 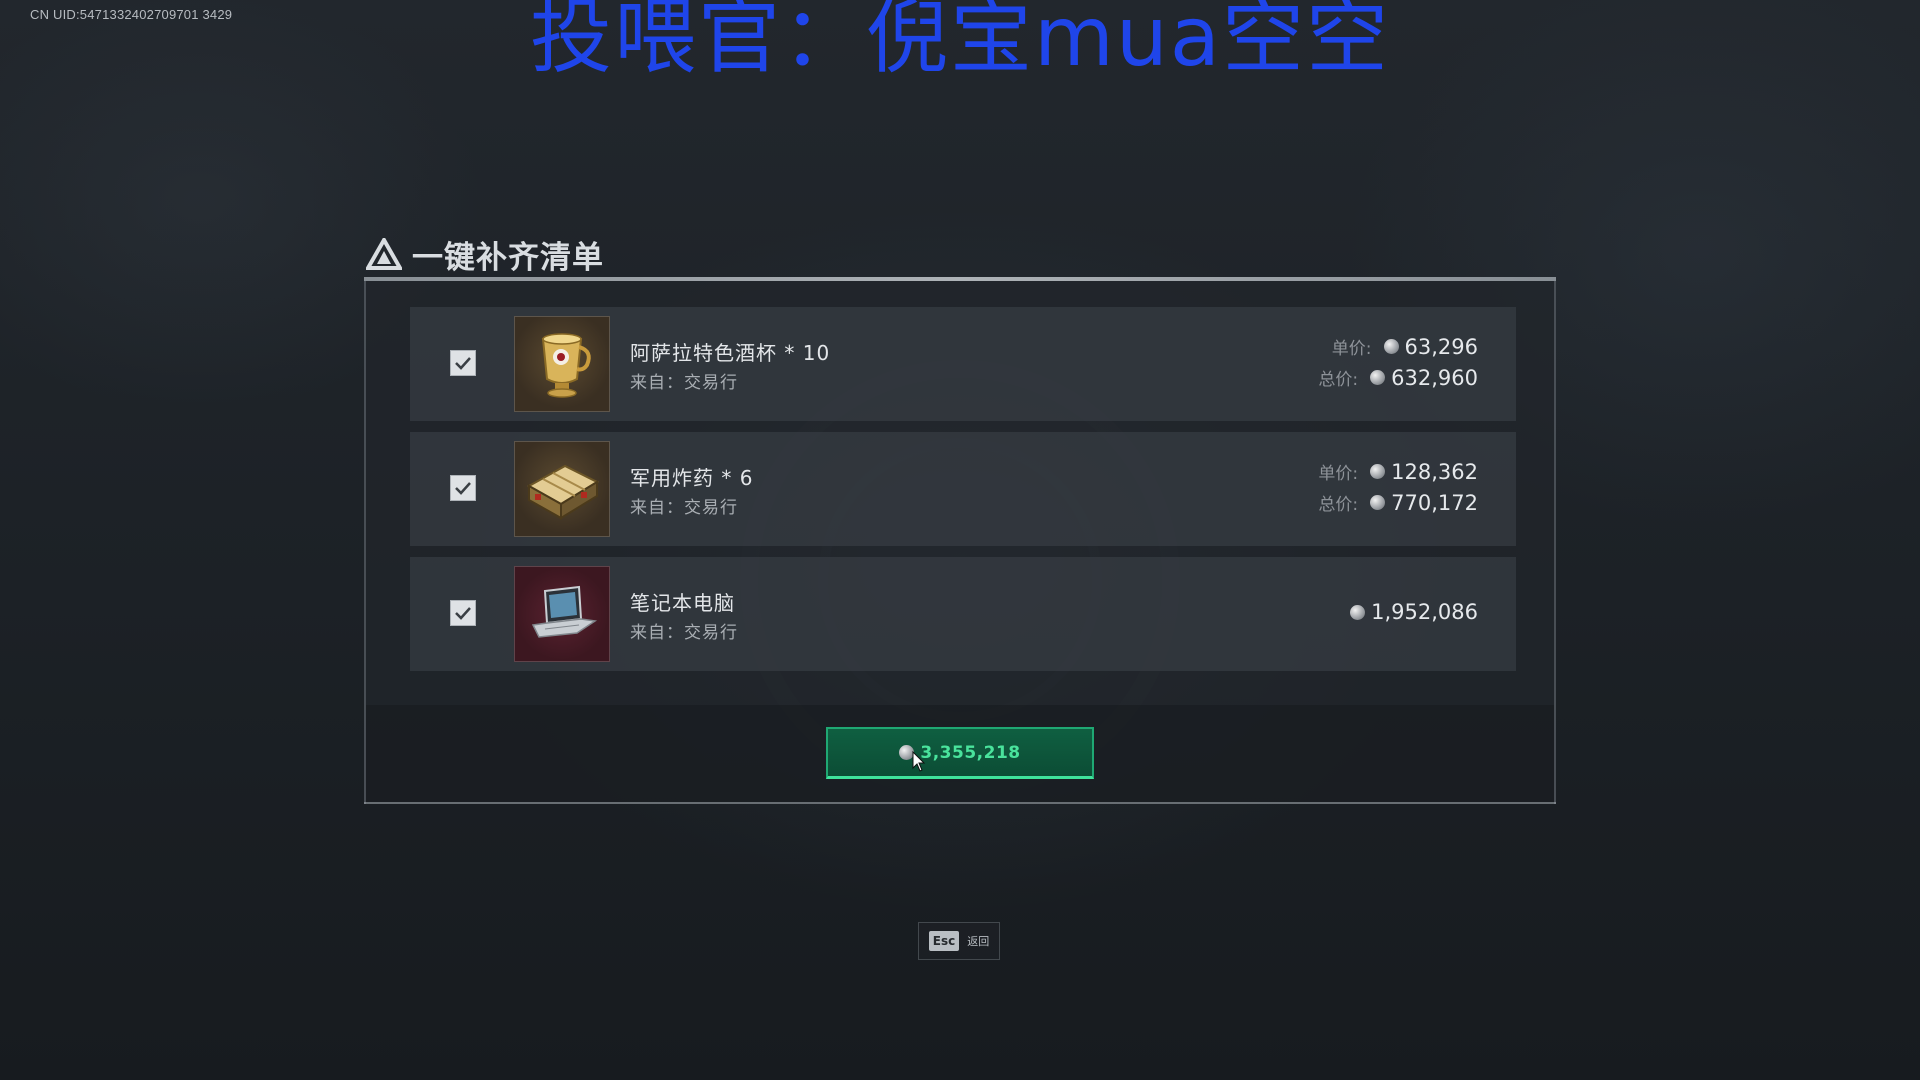 What do you see at coordinates (1424, 612) in the screenshot?
I see `item-price-value: 1,952,086` at bounding box center [1424, 612].